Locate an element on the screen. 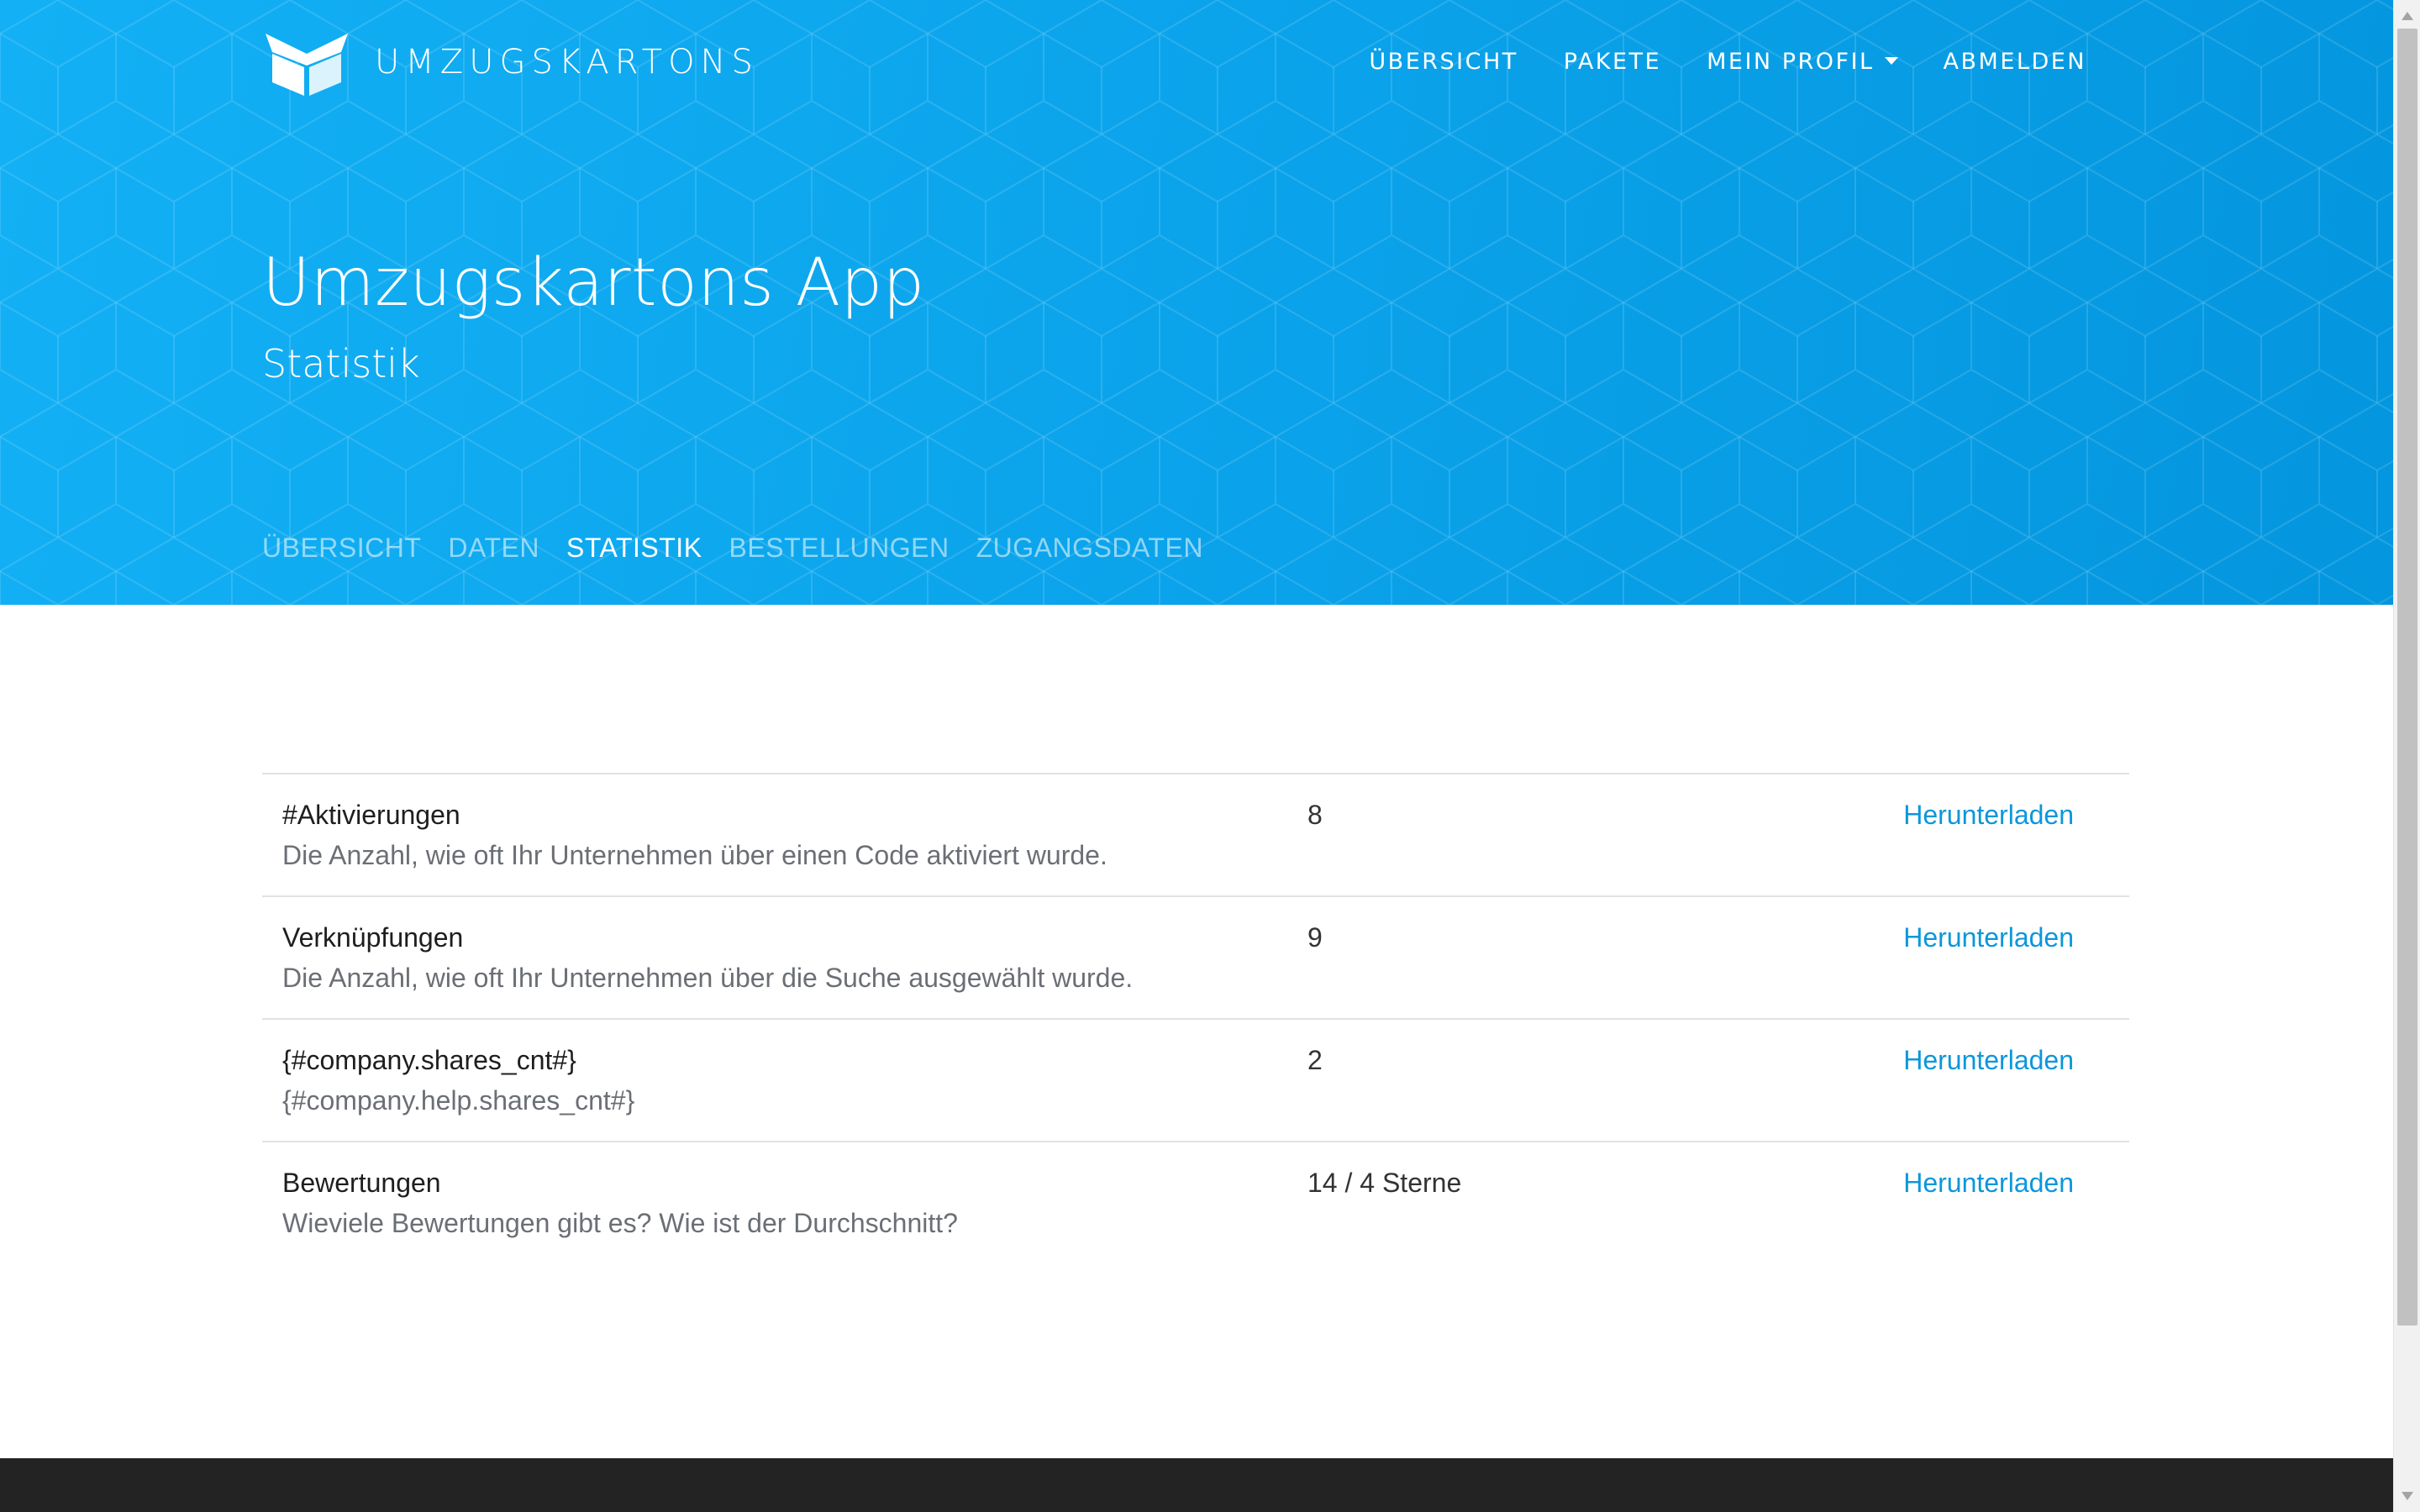 The width and height of the screenshot is (2420, 1512). scroll-up-arrow-icon is located at coordinates (2407, 16).